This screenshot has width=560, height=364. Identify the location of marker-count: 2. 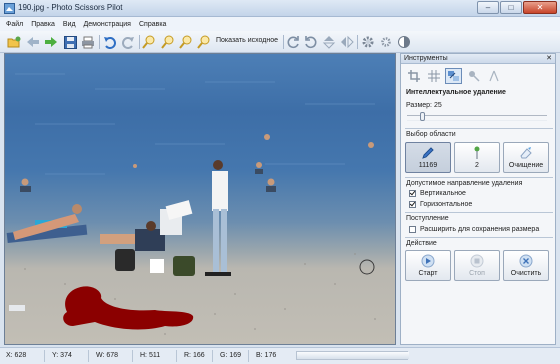
(477, 165).